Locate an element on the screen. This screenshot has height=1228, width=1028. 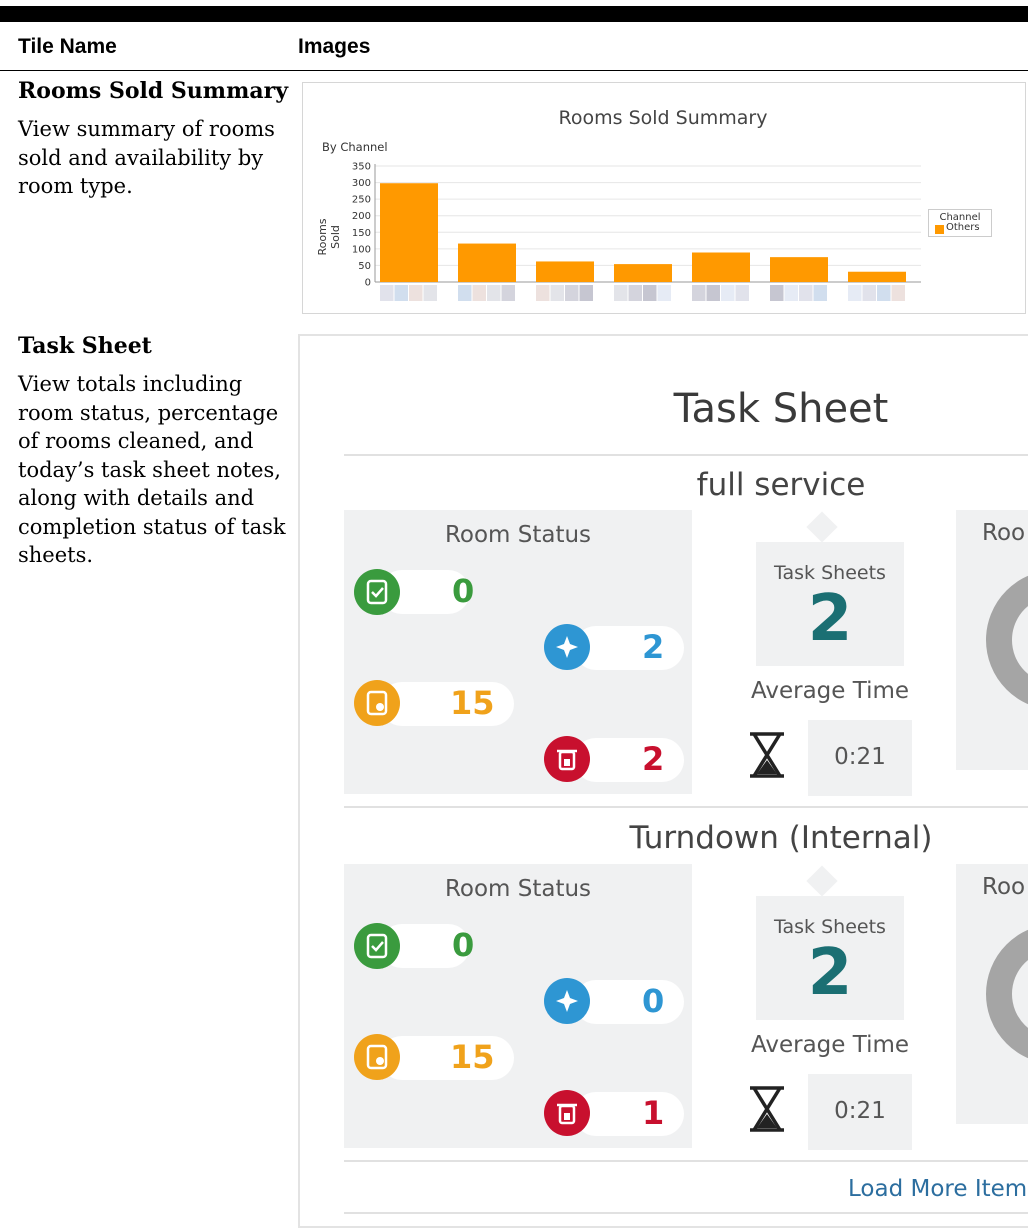
y-tick-label: 100 is located at coordinates (361, 249).